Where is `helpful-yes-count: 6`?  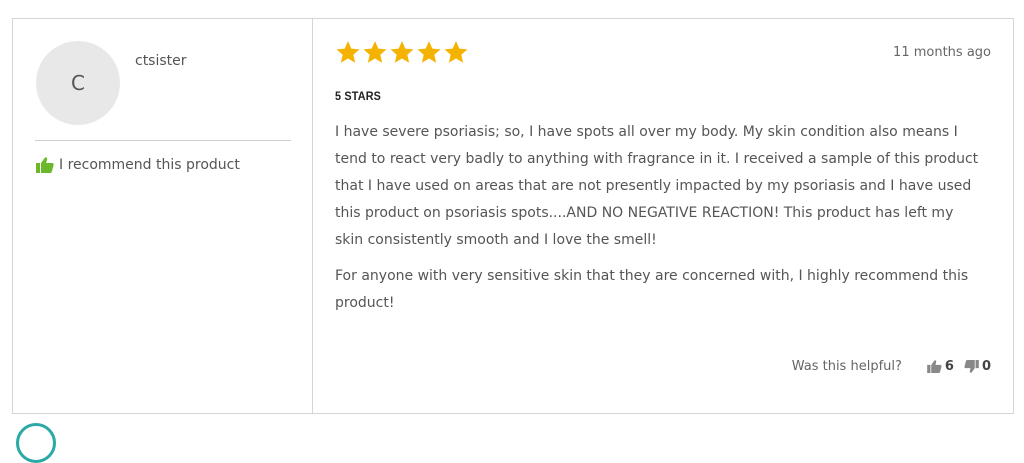
helpful-yes-count: 6 is located at coordinates (949, 366).